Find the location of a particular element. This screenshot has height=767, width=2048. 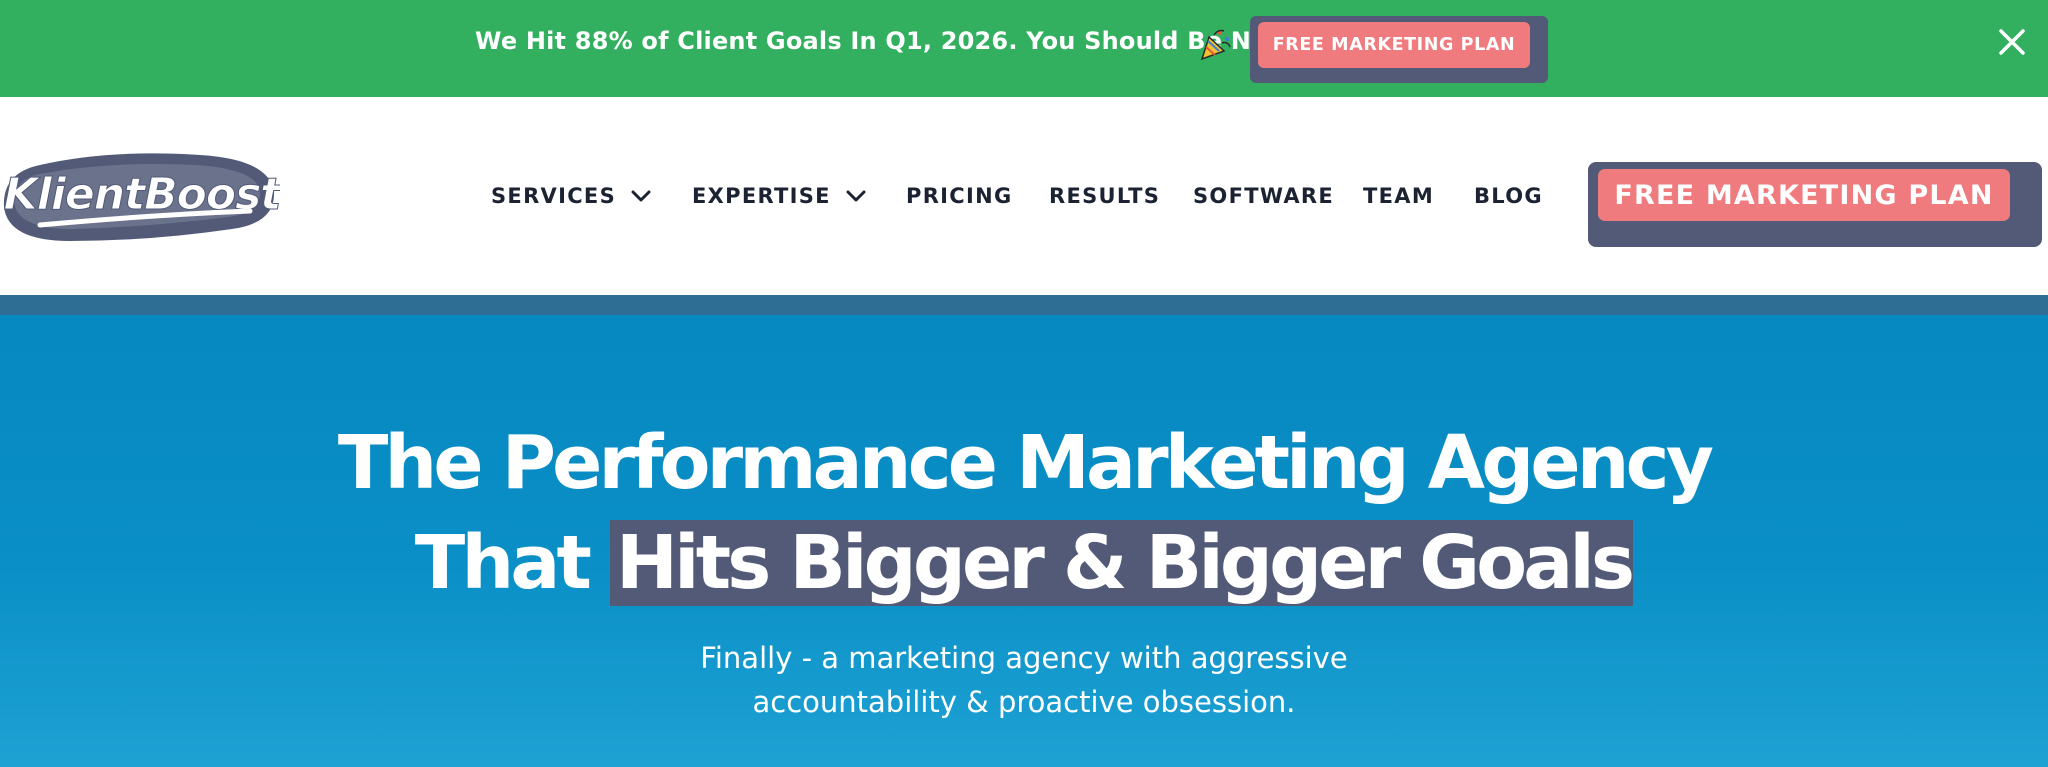

nav-item-label: BLOG is located at coordinates (1508, 196).